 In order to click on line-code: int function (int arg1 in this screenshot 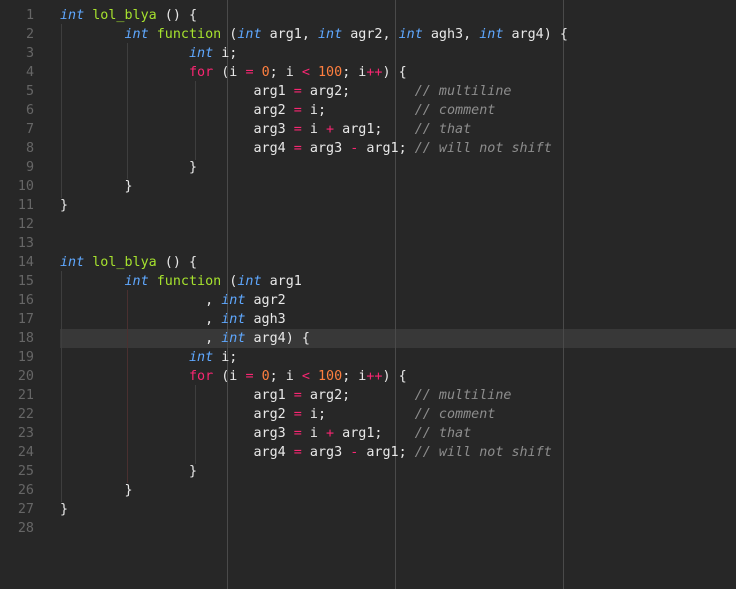, I will do `click(181, 281)`.